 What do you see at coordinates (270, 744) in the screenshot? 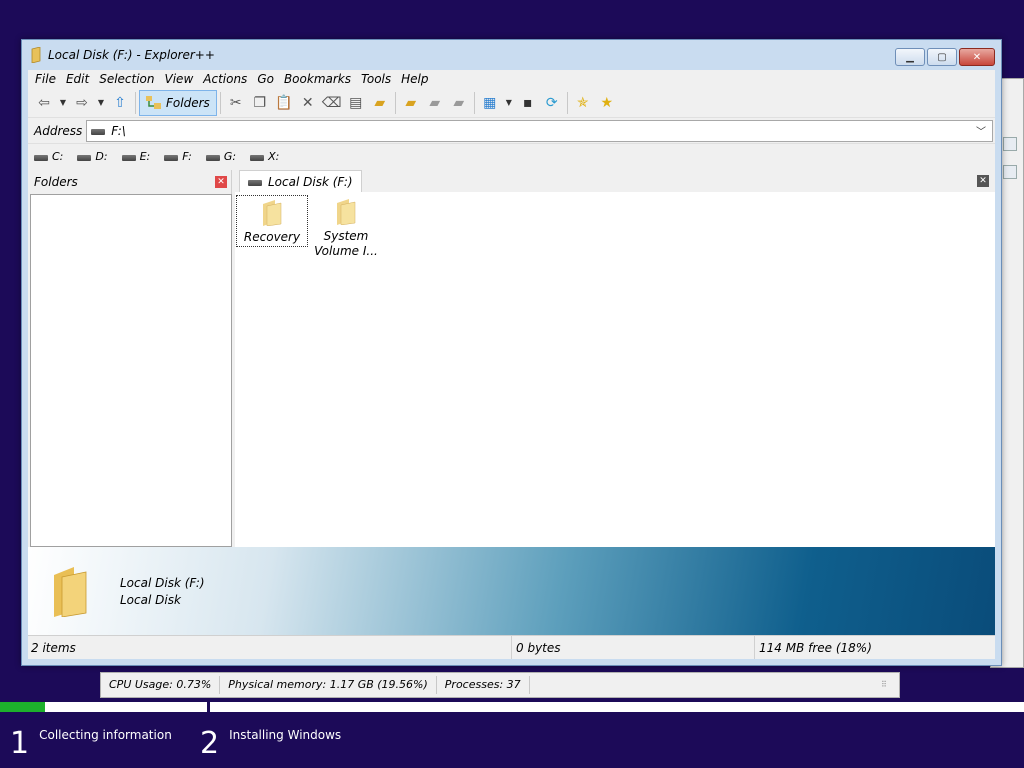
I see `setup-step-2: 2 Installing Windows` at bounding box center [270, 744].